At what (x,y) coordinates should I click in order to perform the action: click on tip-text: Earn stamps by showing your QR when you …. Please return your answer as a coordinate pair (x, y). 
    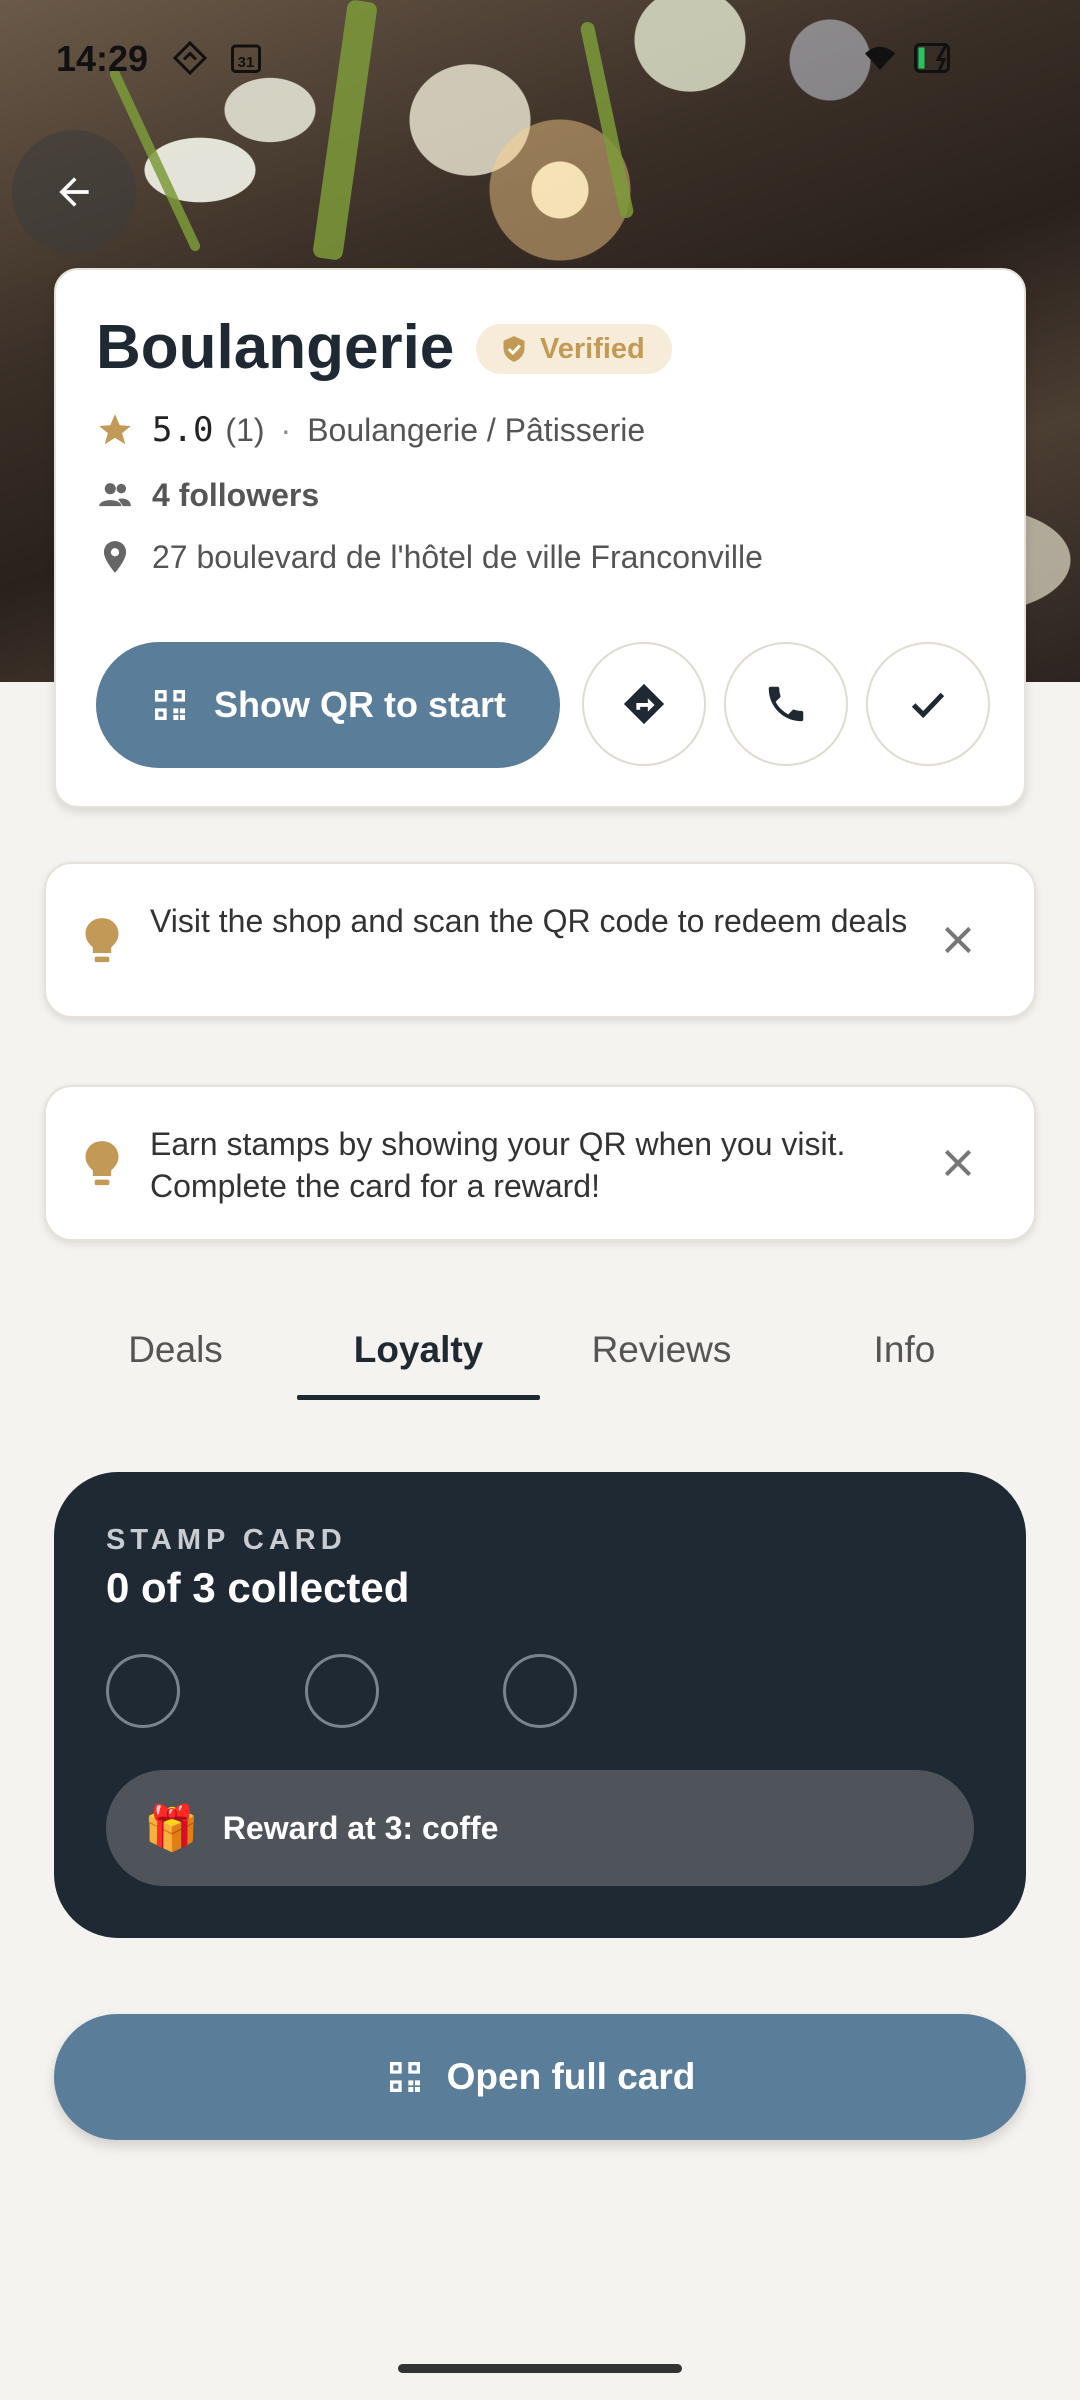
    Looking at the image, I should click on (498, 1165).